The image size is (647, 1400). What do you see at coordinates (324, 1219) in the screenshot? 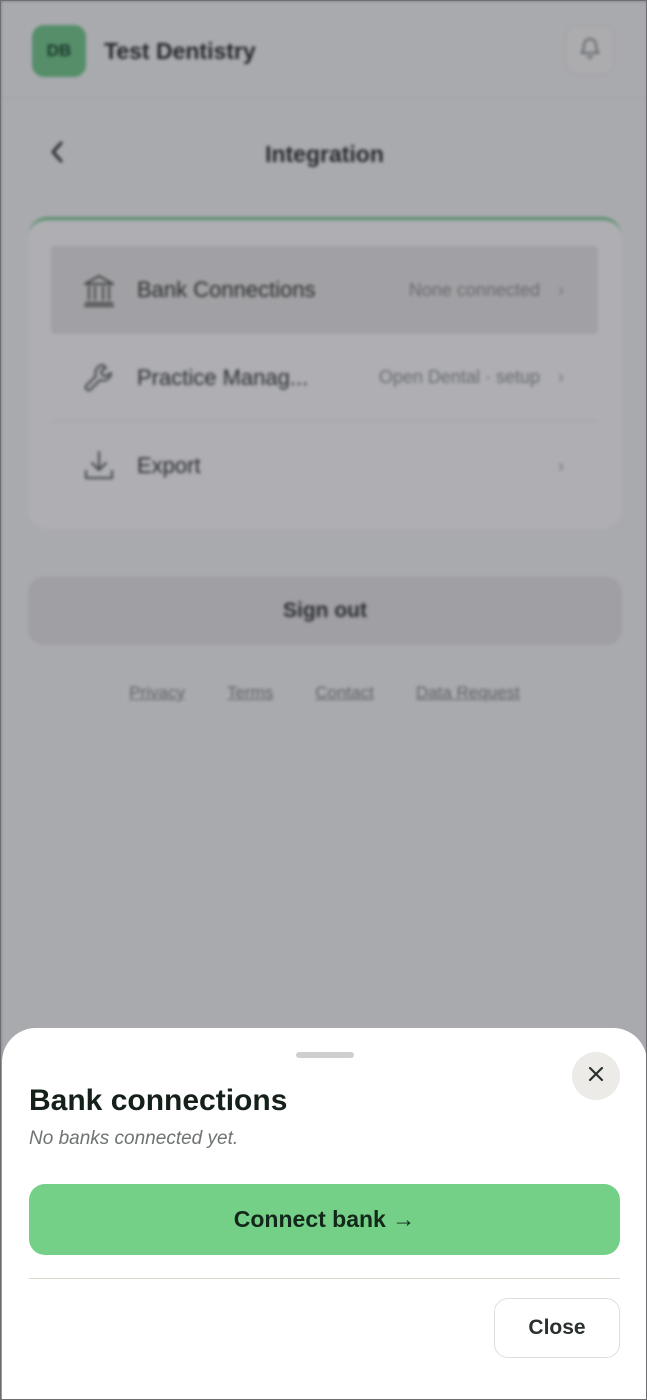
I see `connect-bank-button: Connect bank →` at bounding box center [324, 1219].